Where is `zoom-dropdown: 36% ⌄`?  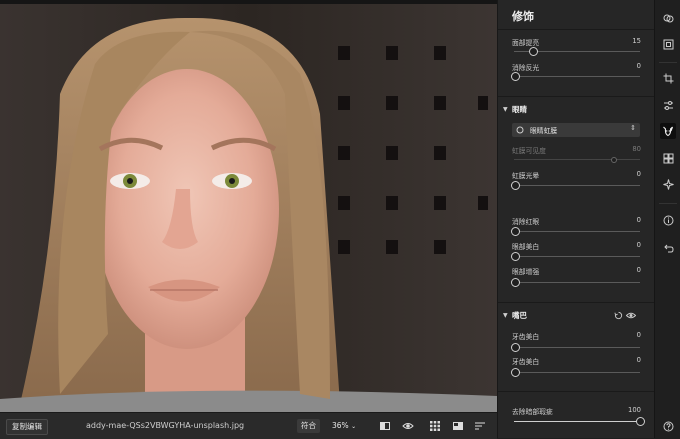
zoom-dropdown: 36% ⌄ is located at coordinates (344, 426).